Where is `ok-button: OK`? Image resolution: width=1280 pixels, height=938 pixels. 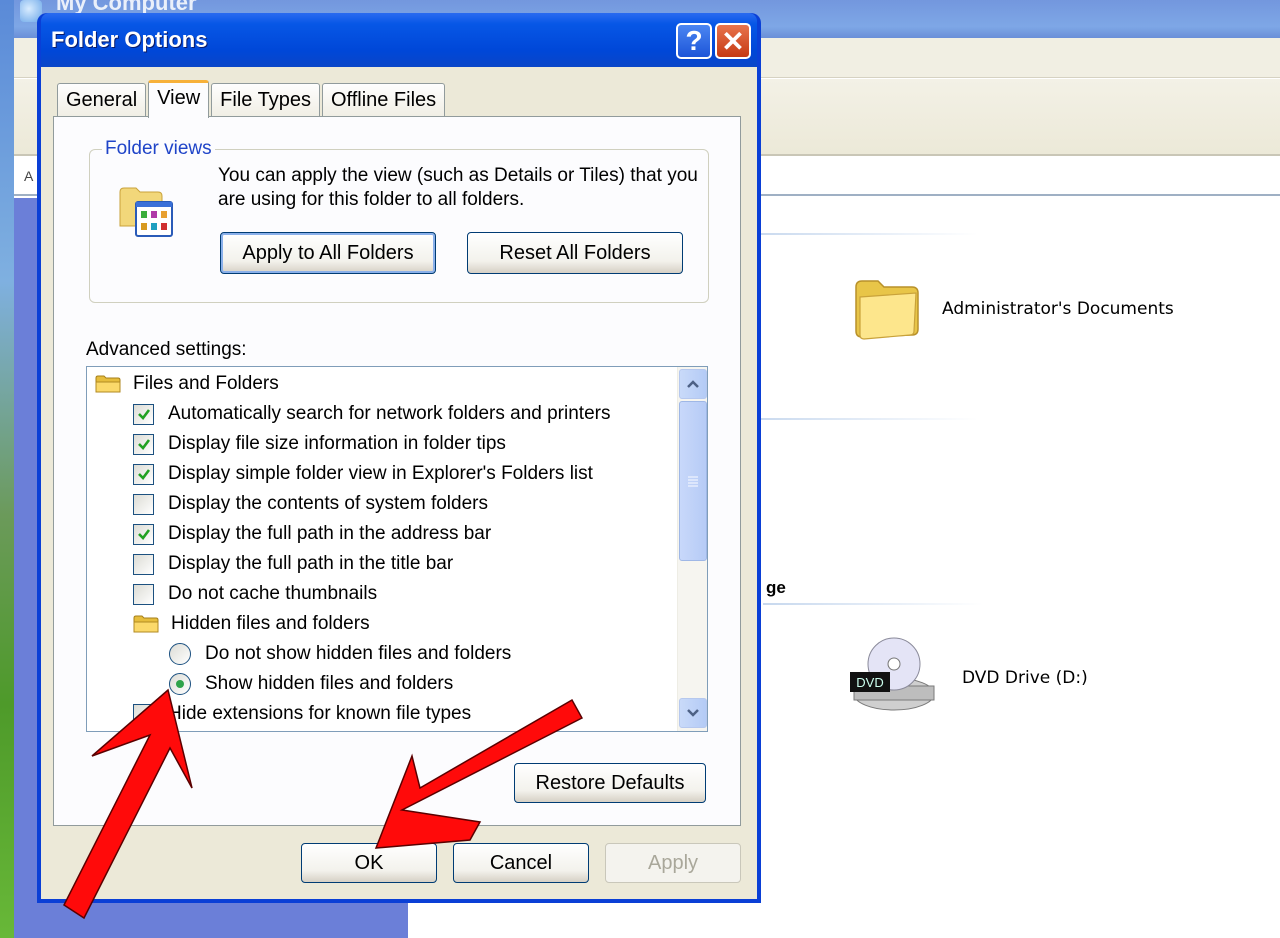
ok-button: OK is located at coordinates (369, 863).